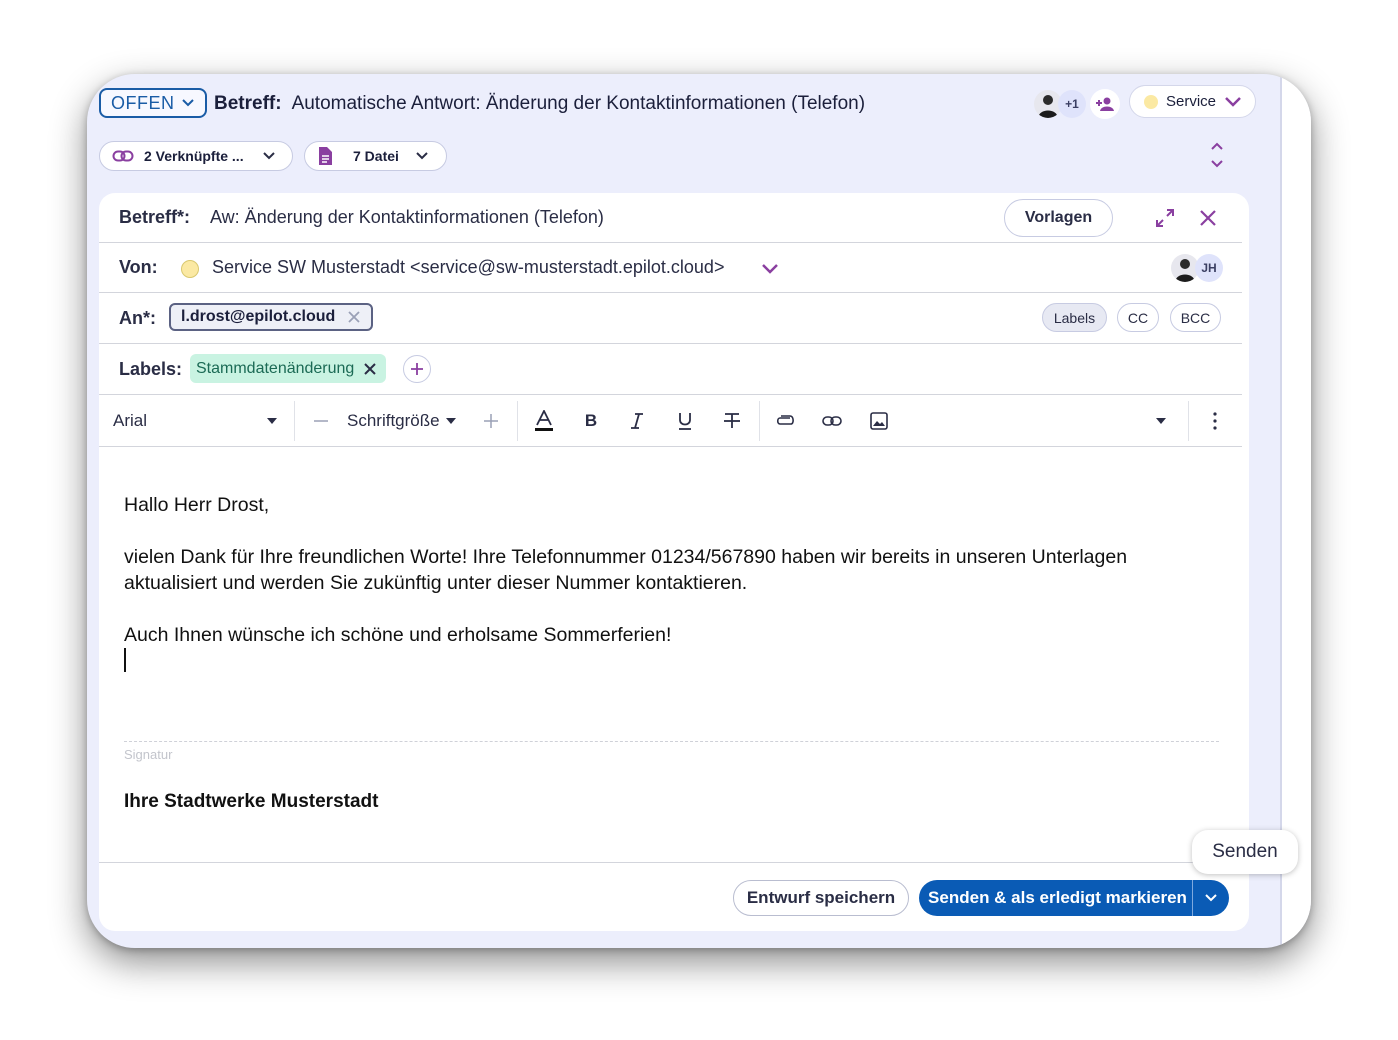 The height and width of the screenshot is (1040, 1398). I want to click on font-size-value: Schriftgröße, so click(393, 420).